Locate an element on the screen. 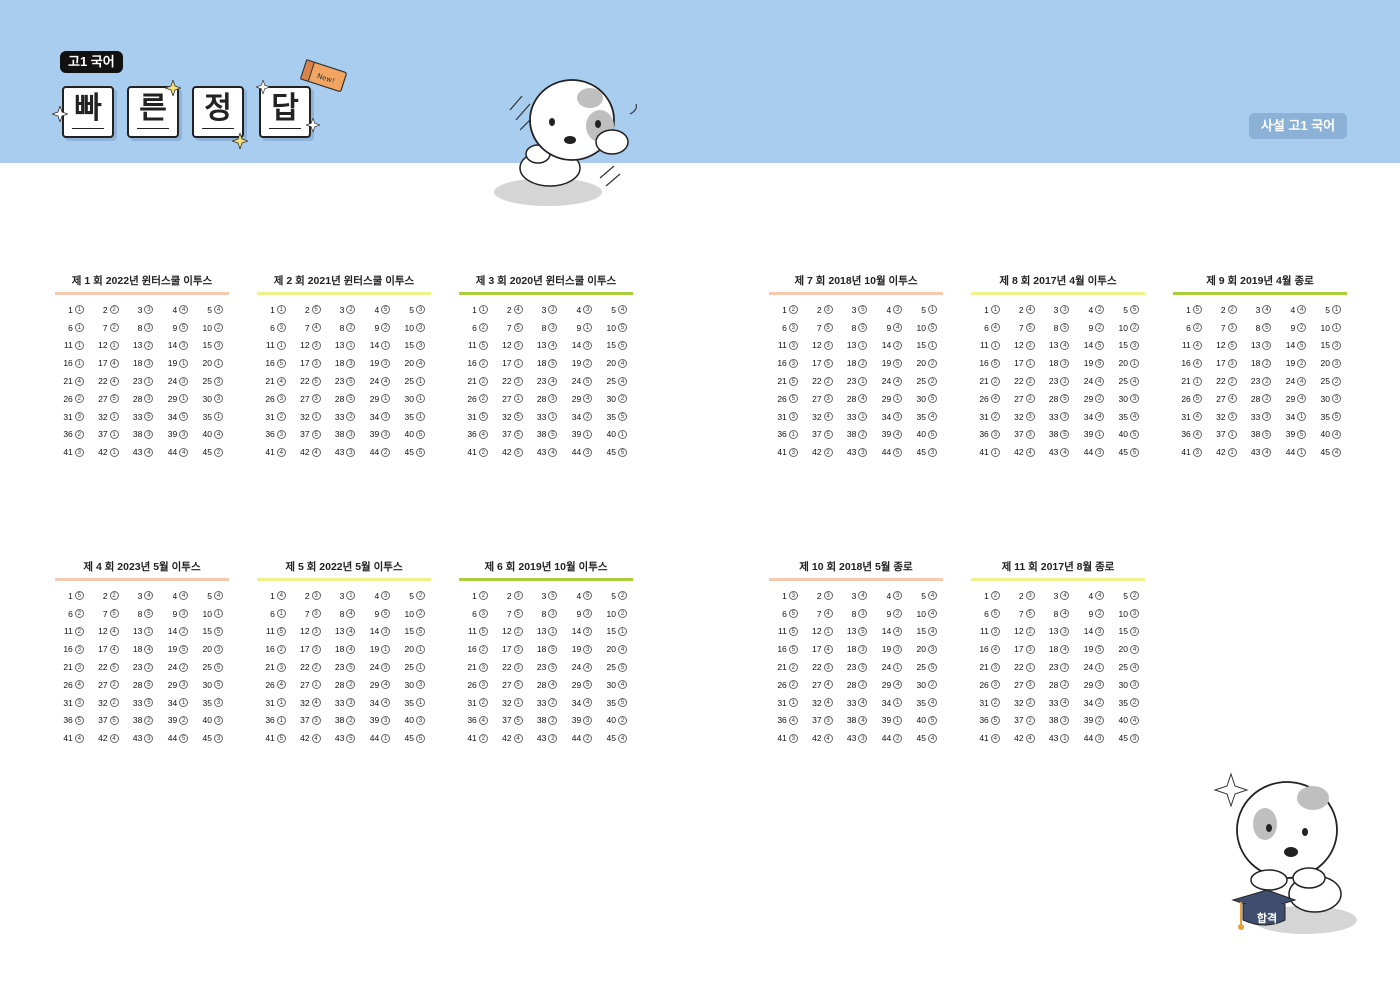 The height and width of the screenshot is (983, 1400). answer-row: 41 3 42 2 43 3 44 5 45 3 is located at coordinates (856, 452).